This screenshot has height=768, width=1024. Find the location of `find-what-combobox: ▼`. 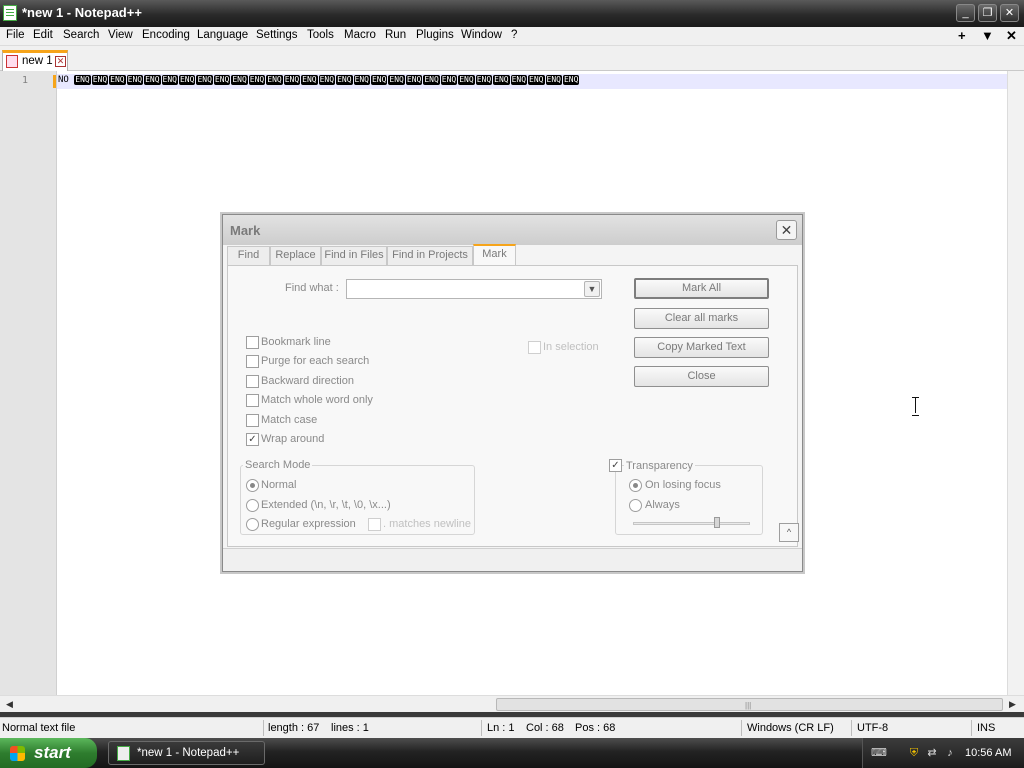

find-what-combobox: ▼ is located at coordinates (474, 289).